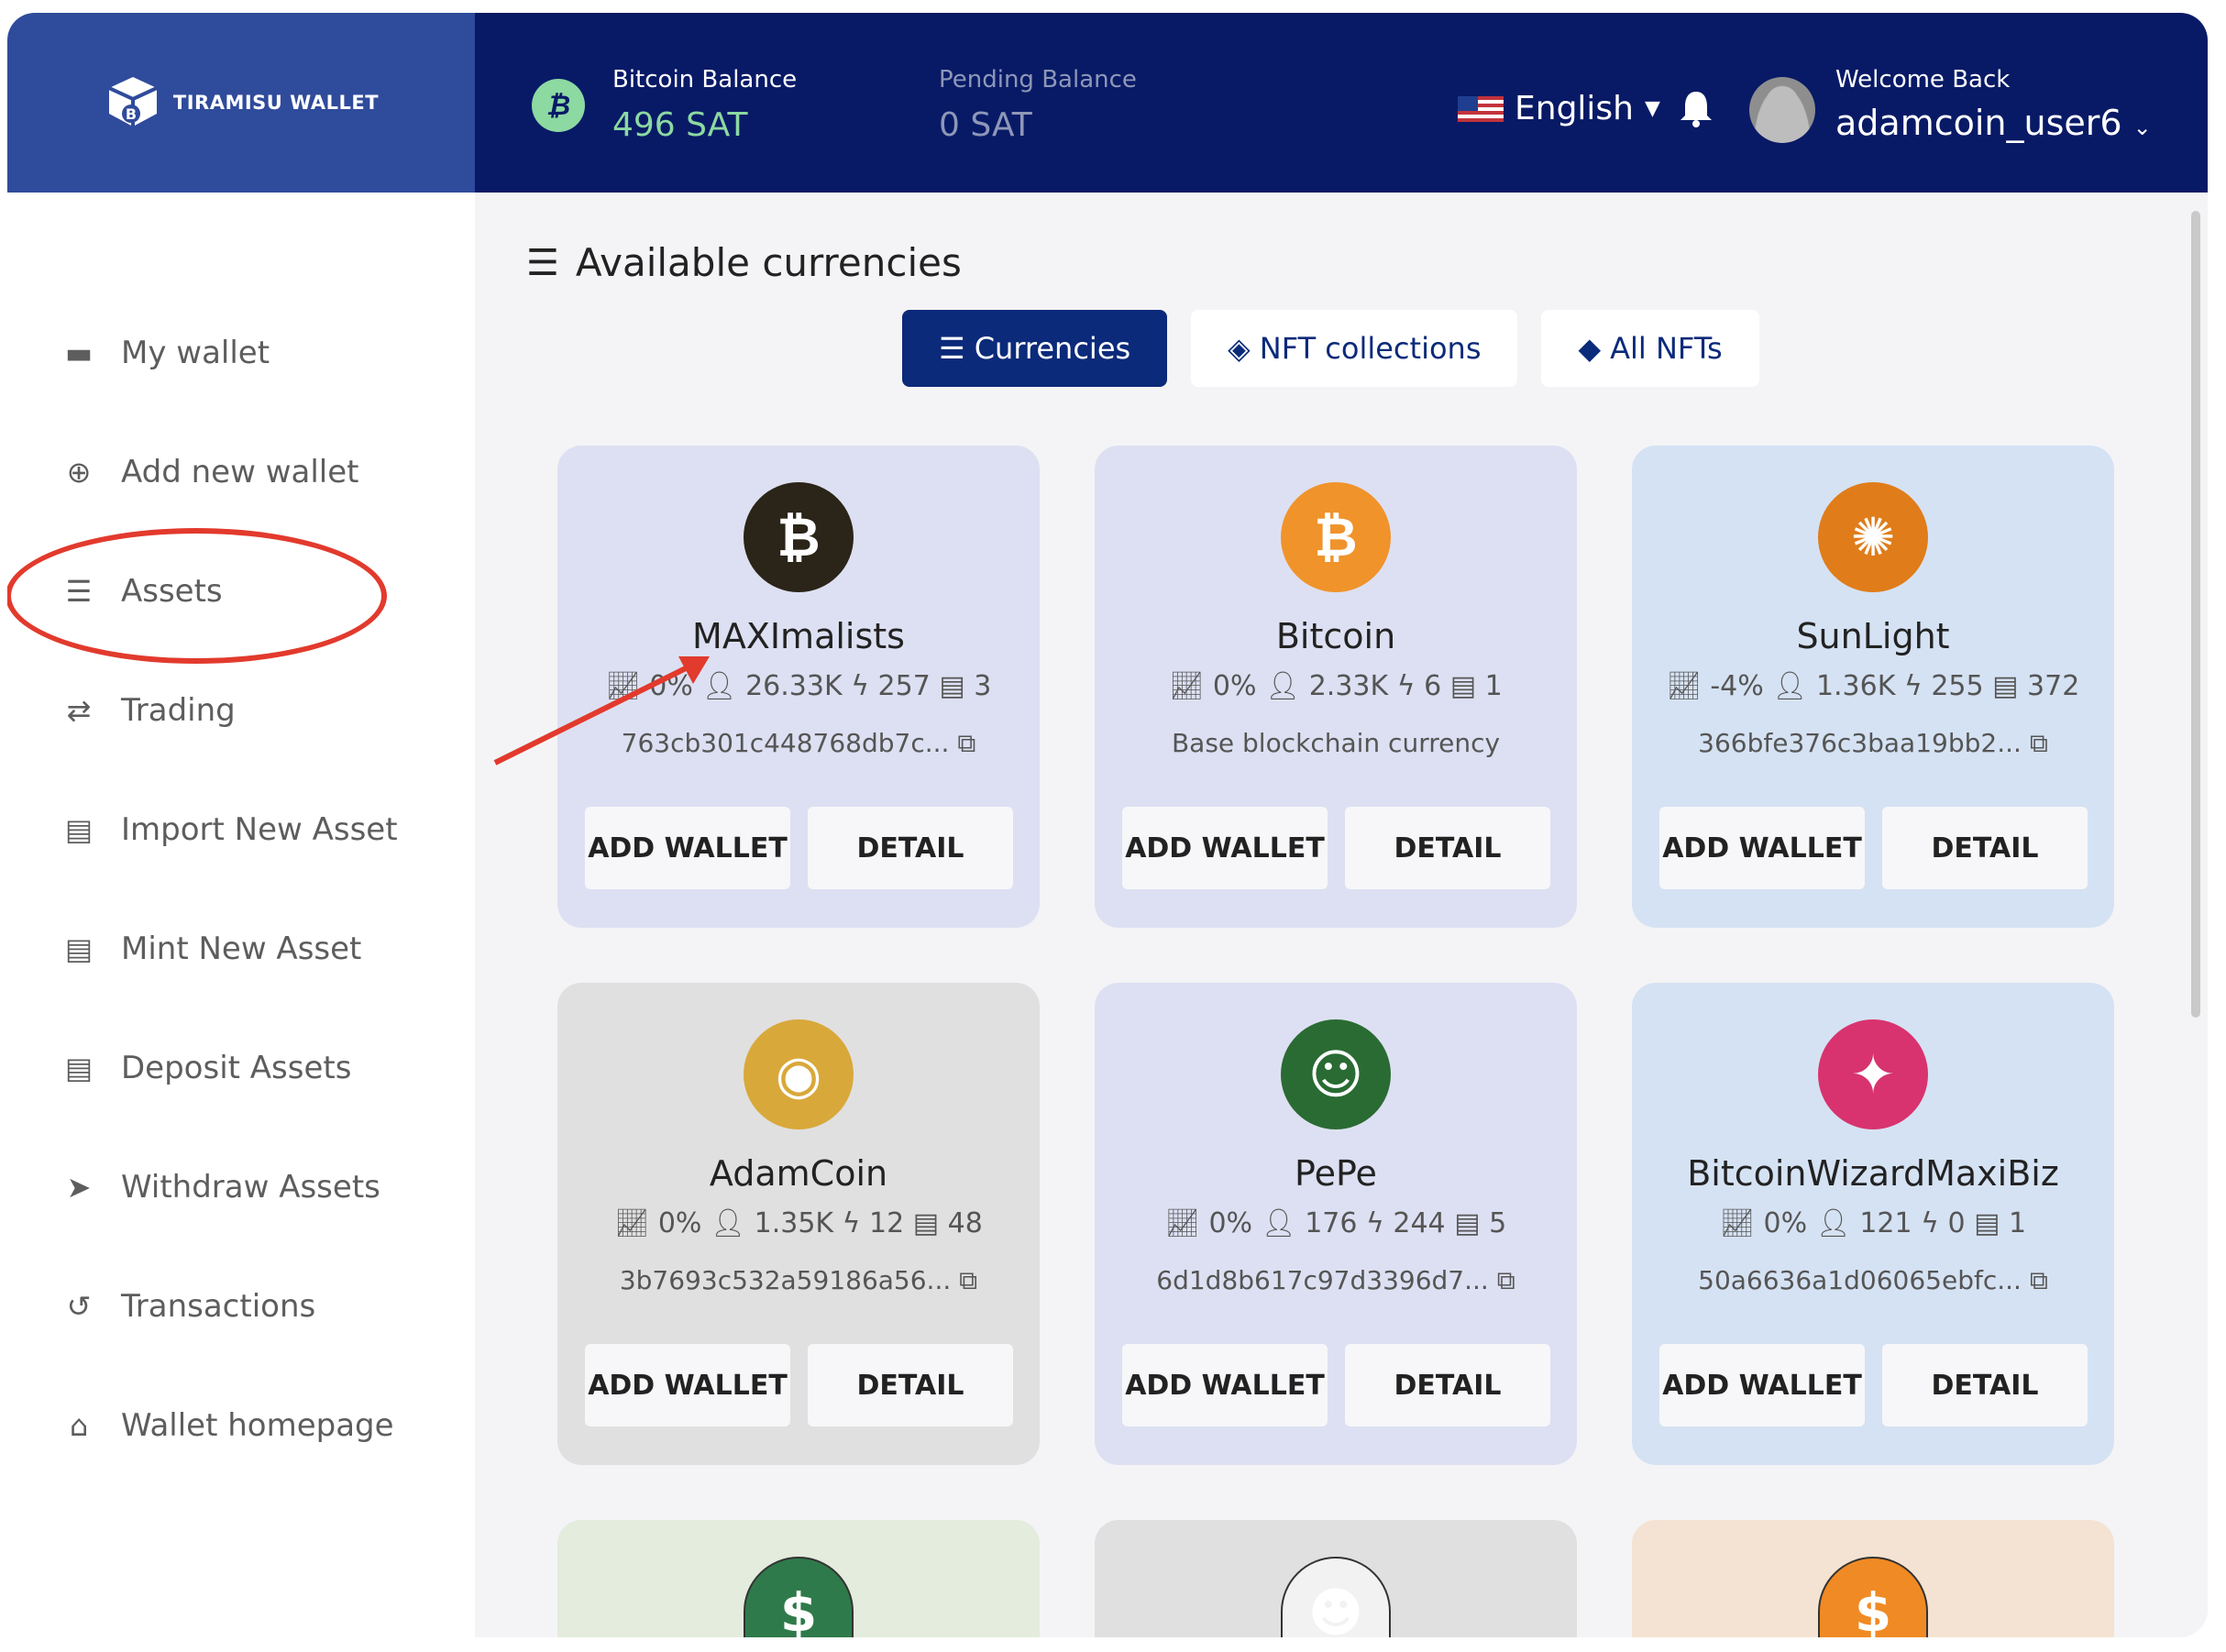  Describe the element at coordinates (983, 686) in the screenshot. I see `docs-value: 3` at that location.